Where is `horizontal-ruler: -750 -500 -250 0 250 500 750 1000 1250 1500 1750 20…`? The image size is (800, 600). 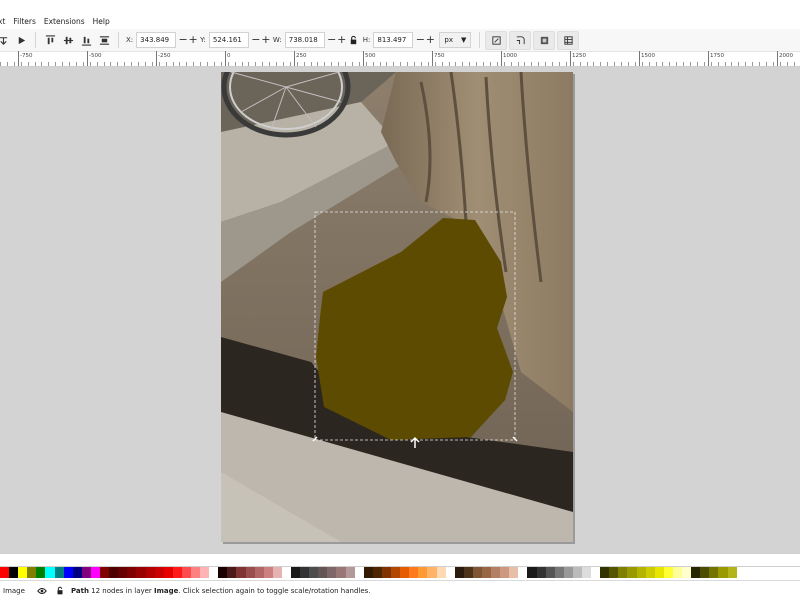 horizontal-ruler: -750 -500 -250 0 250 500 750 1000 1250 1500 1750 20… is located at coordinates (400, 59).